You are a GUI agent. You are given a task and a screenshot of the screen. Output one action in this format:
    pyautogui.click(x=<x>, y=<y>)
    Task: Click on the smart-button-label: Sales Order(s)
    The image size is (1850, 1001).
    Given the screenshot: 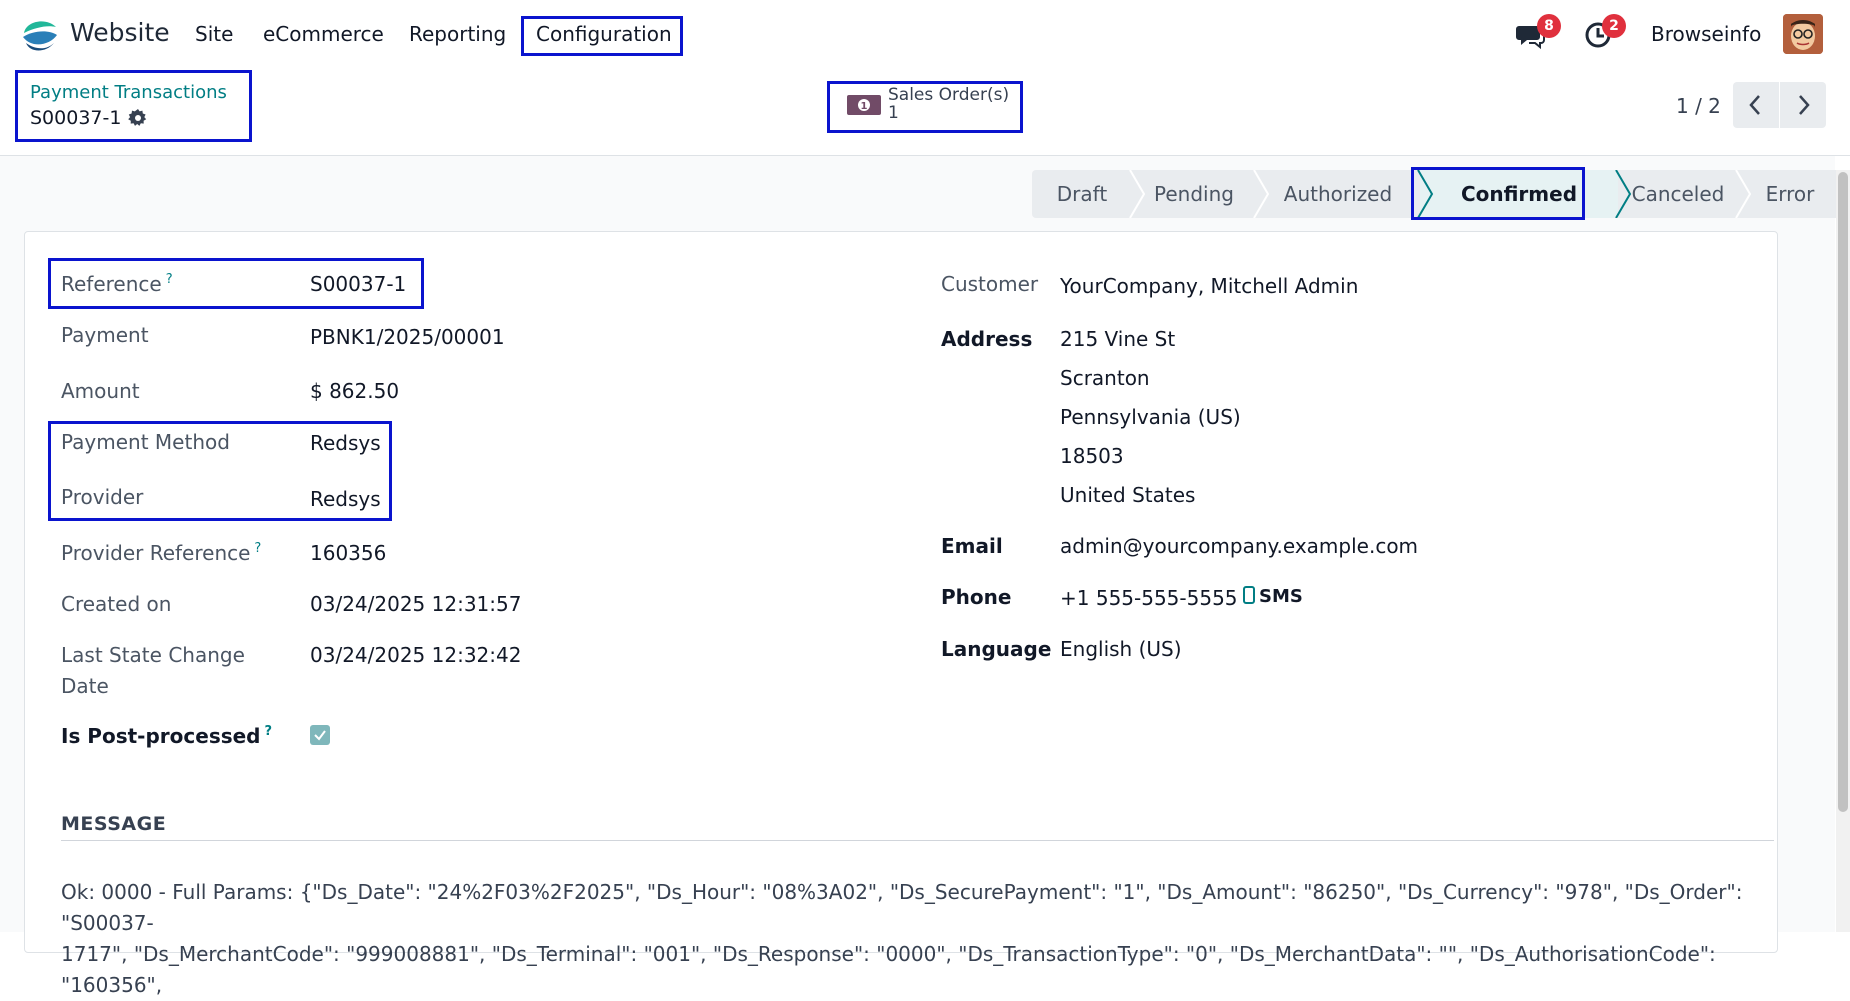 What is the action you would take?
    pyautogui.click(x=949, y=95)
    